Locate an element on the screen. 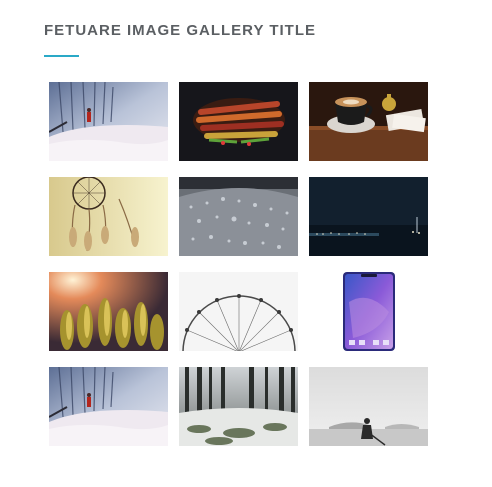 The width and height of the screenshot is (492, 487). coffee-cup-image is located at coordinates (368, 121).